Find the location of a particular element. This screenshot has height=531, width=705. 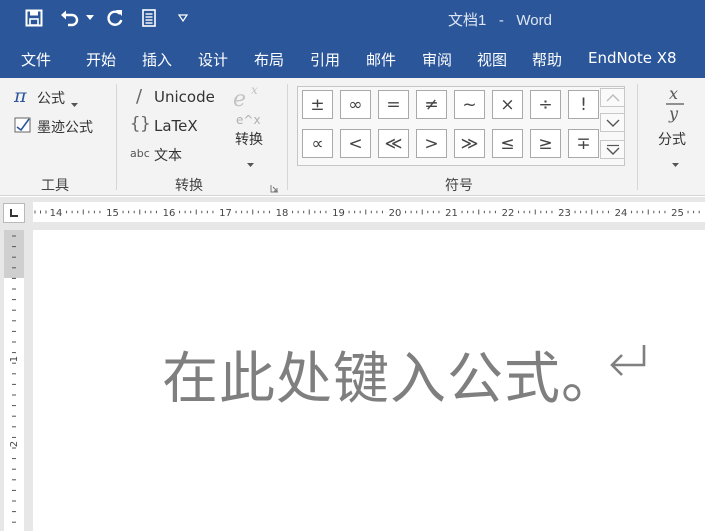

ruler-number: 2 is located at coordinates (14, 444).